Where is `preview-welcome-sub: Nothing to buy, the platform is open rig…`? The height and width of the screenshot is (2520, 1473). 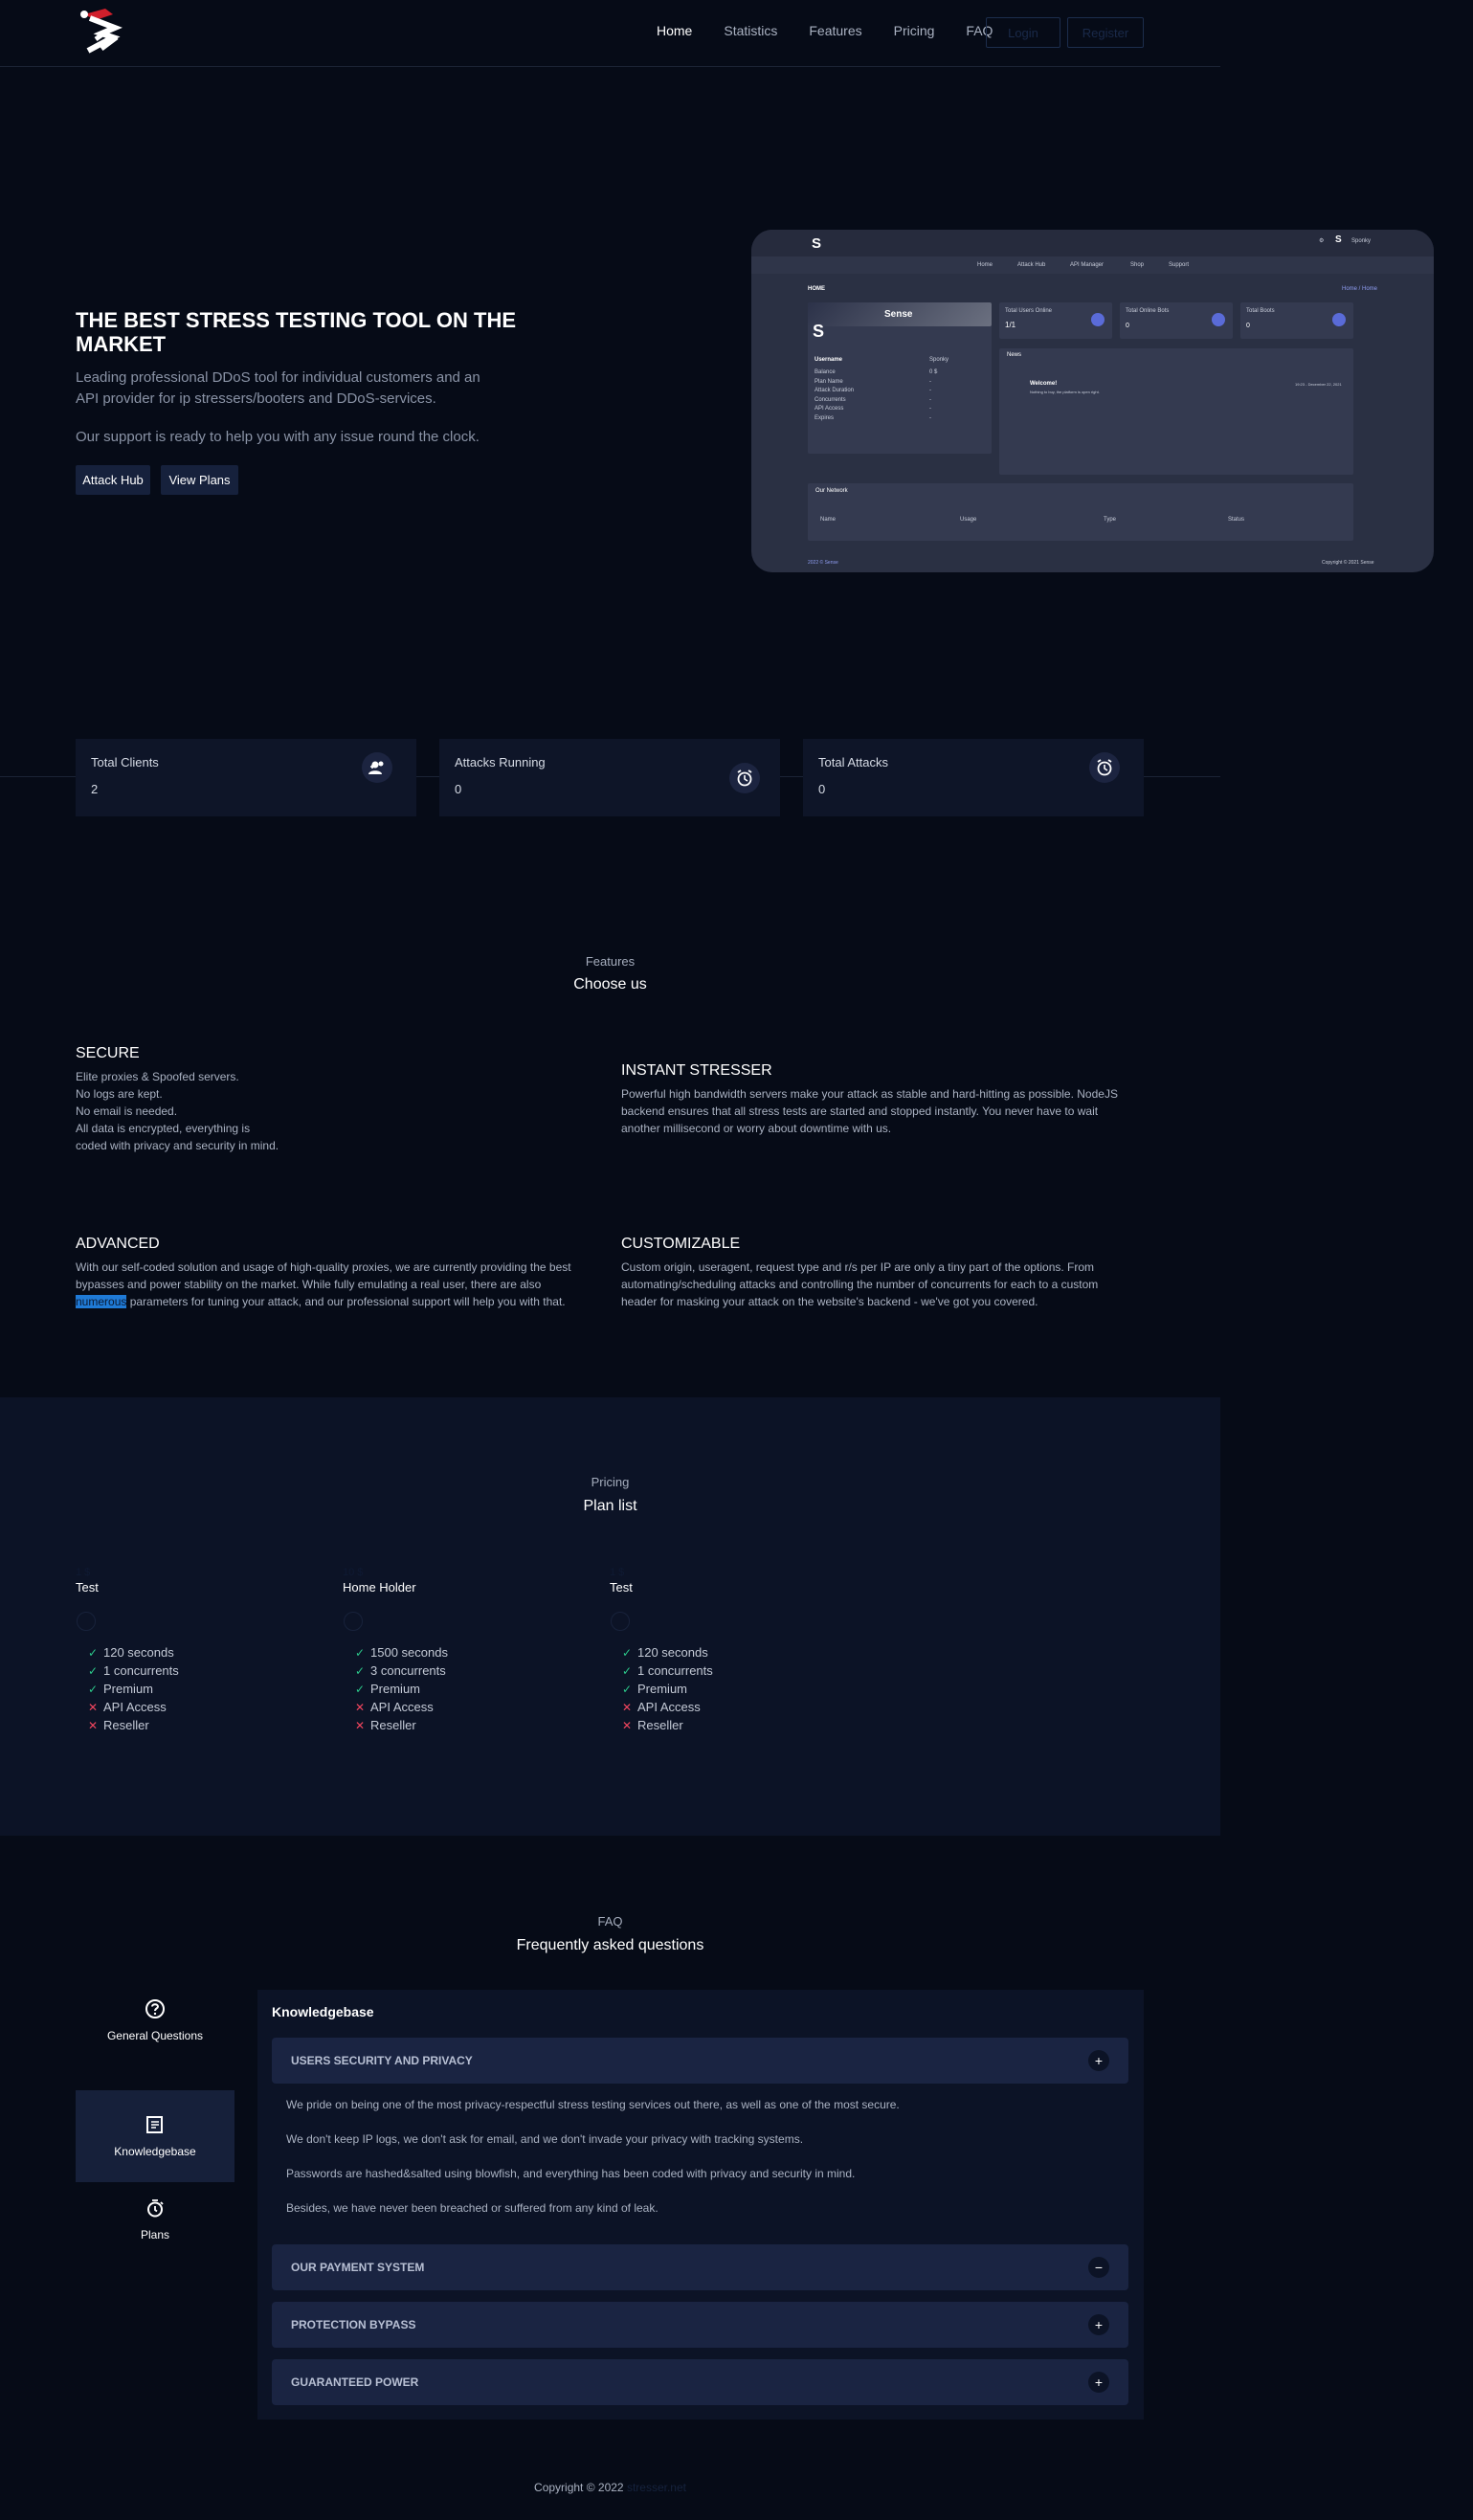
preview-welcome-sub: Nothing to buy, the platform is open rig… is located at coordinates (1065, 392).